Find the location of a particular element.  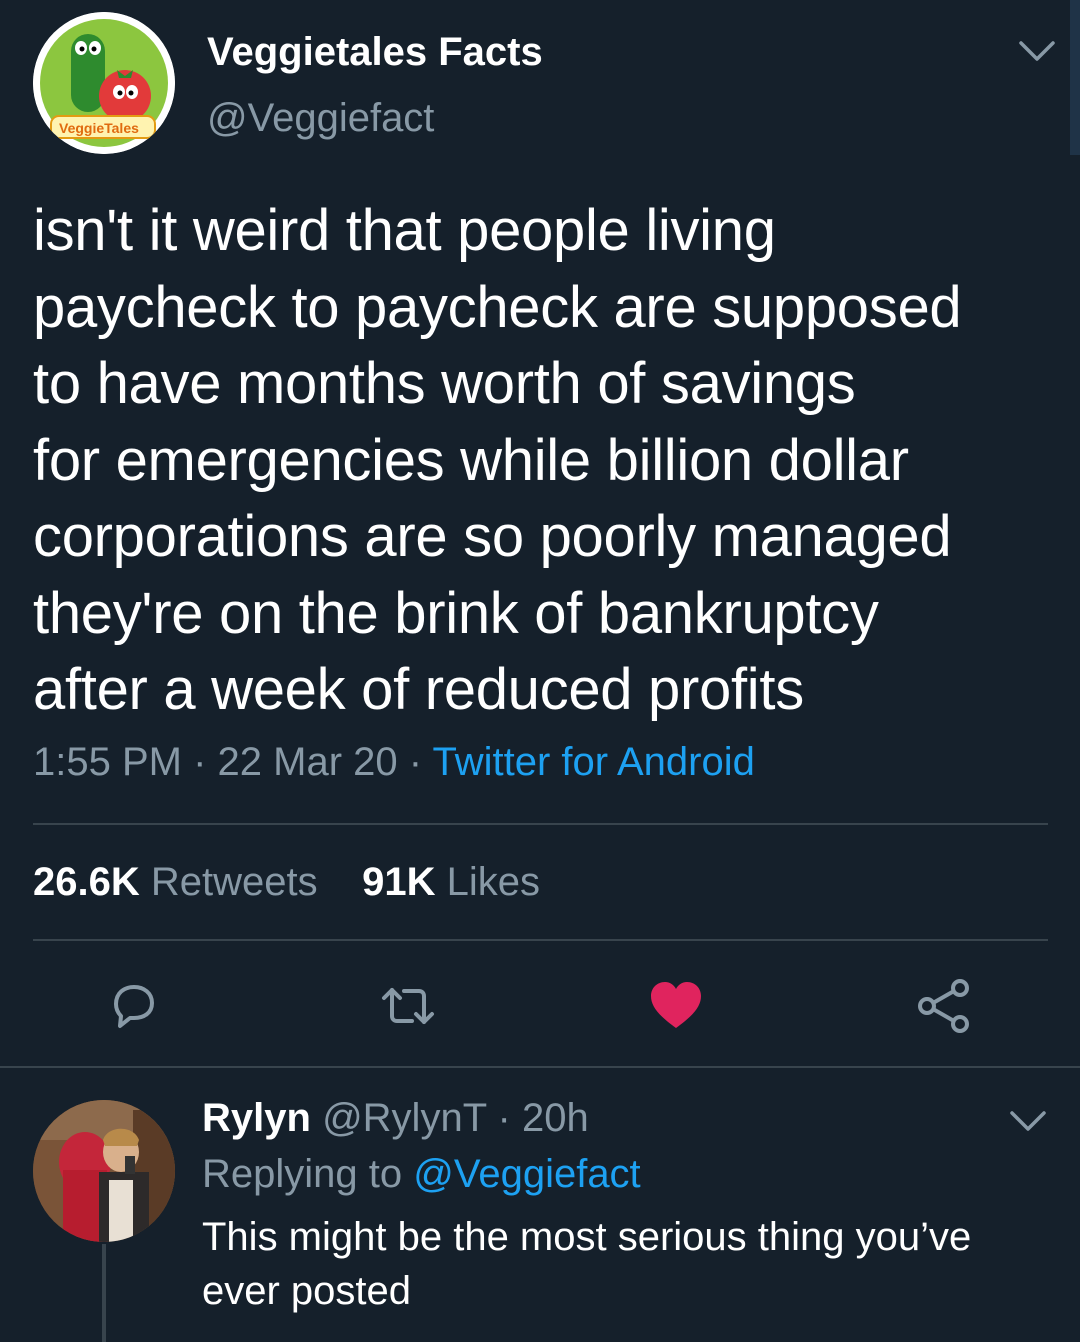

retweets-label: Retweets is located at coordinates (234, 882).